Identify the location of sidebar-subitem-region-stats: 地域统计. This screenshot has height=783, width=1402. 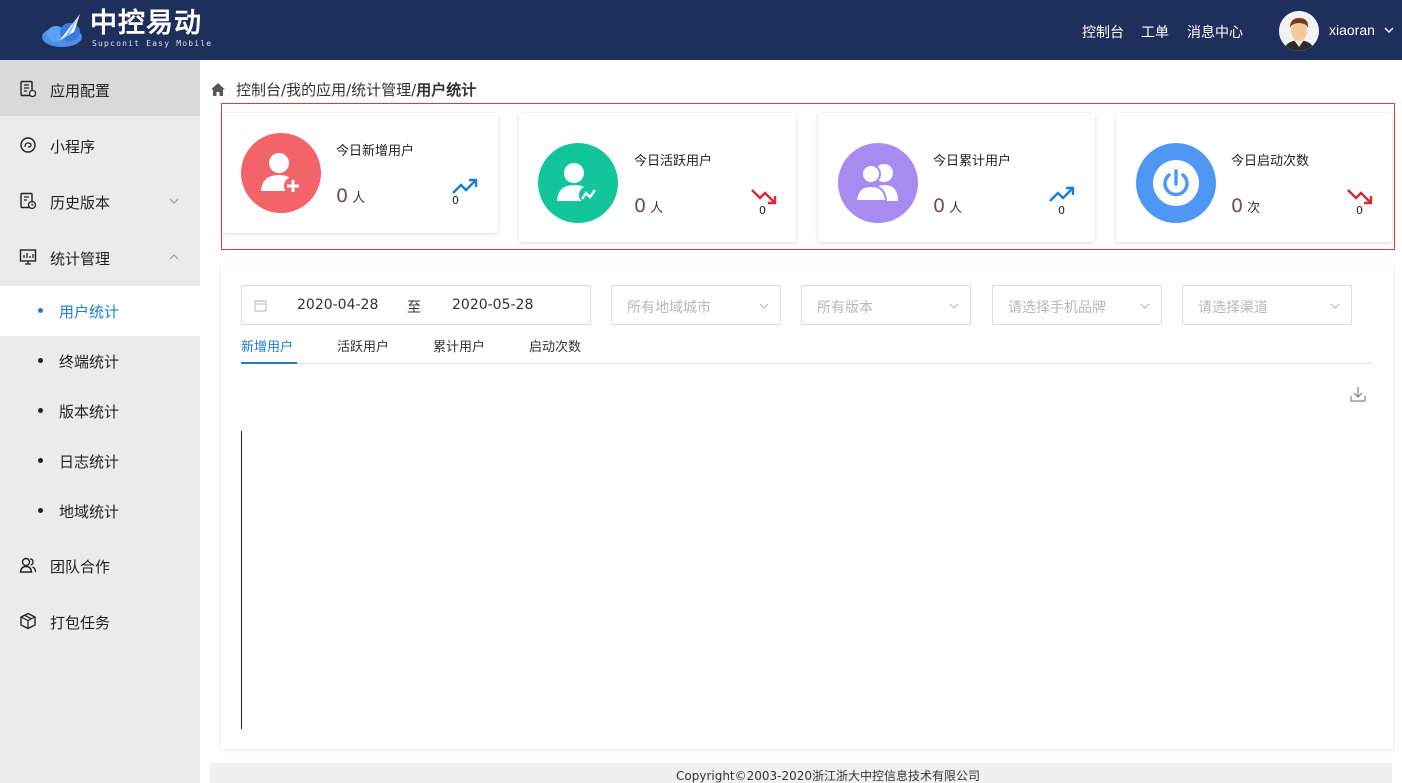
(100, 511).